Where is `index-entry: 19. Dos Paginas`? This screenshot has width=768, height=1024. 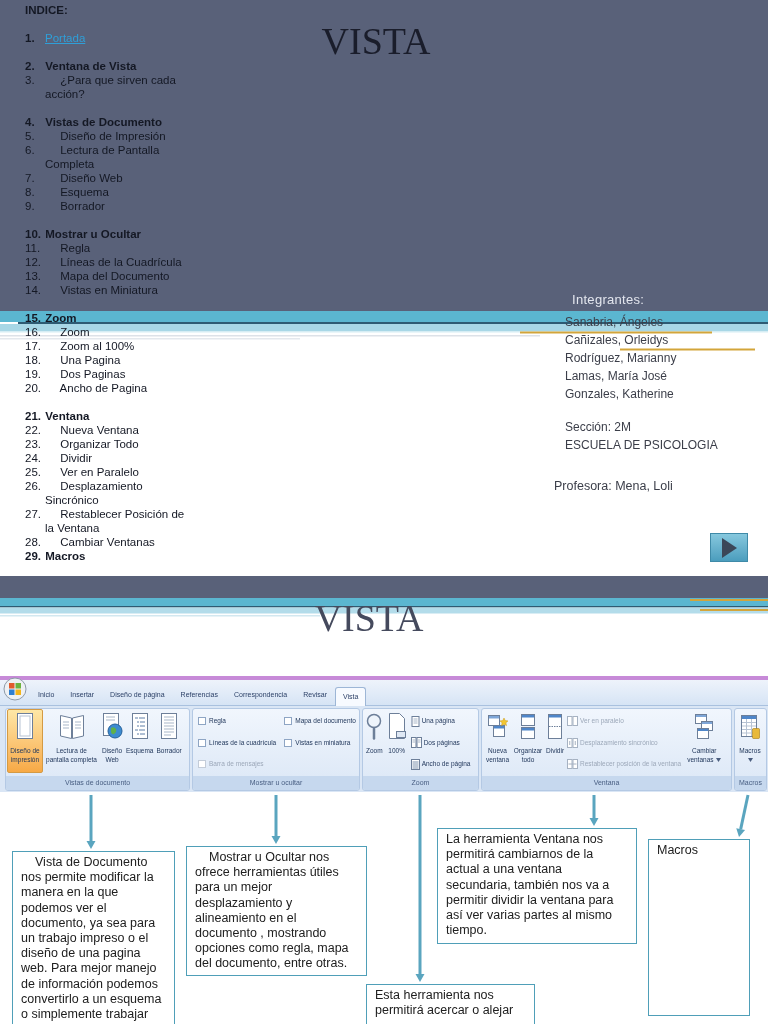
index-entry: 19. Dos Paginas is located at coordinates (75, 374).